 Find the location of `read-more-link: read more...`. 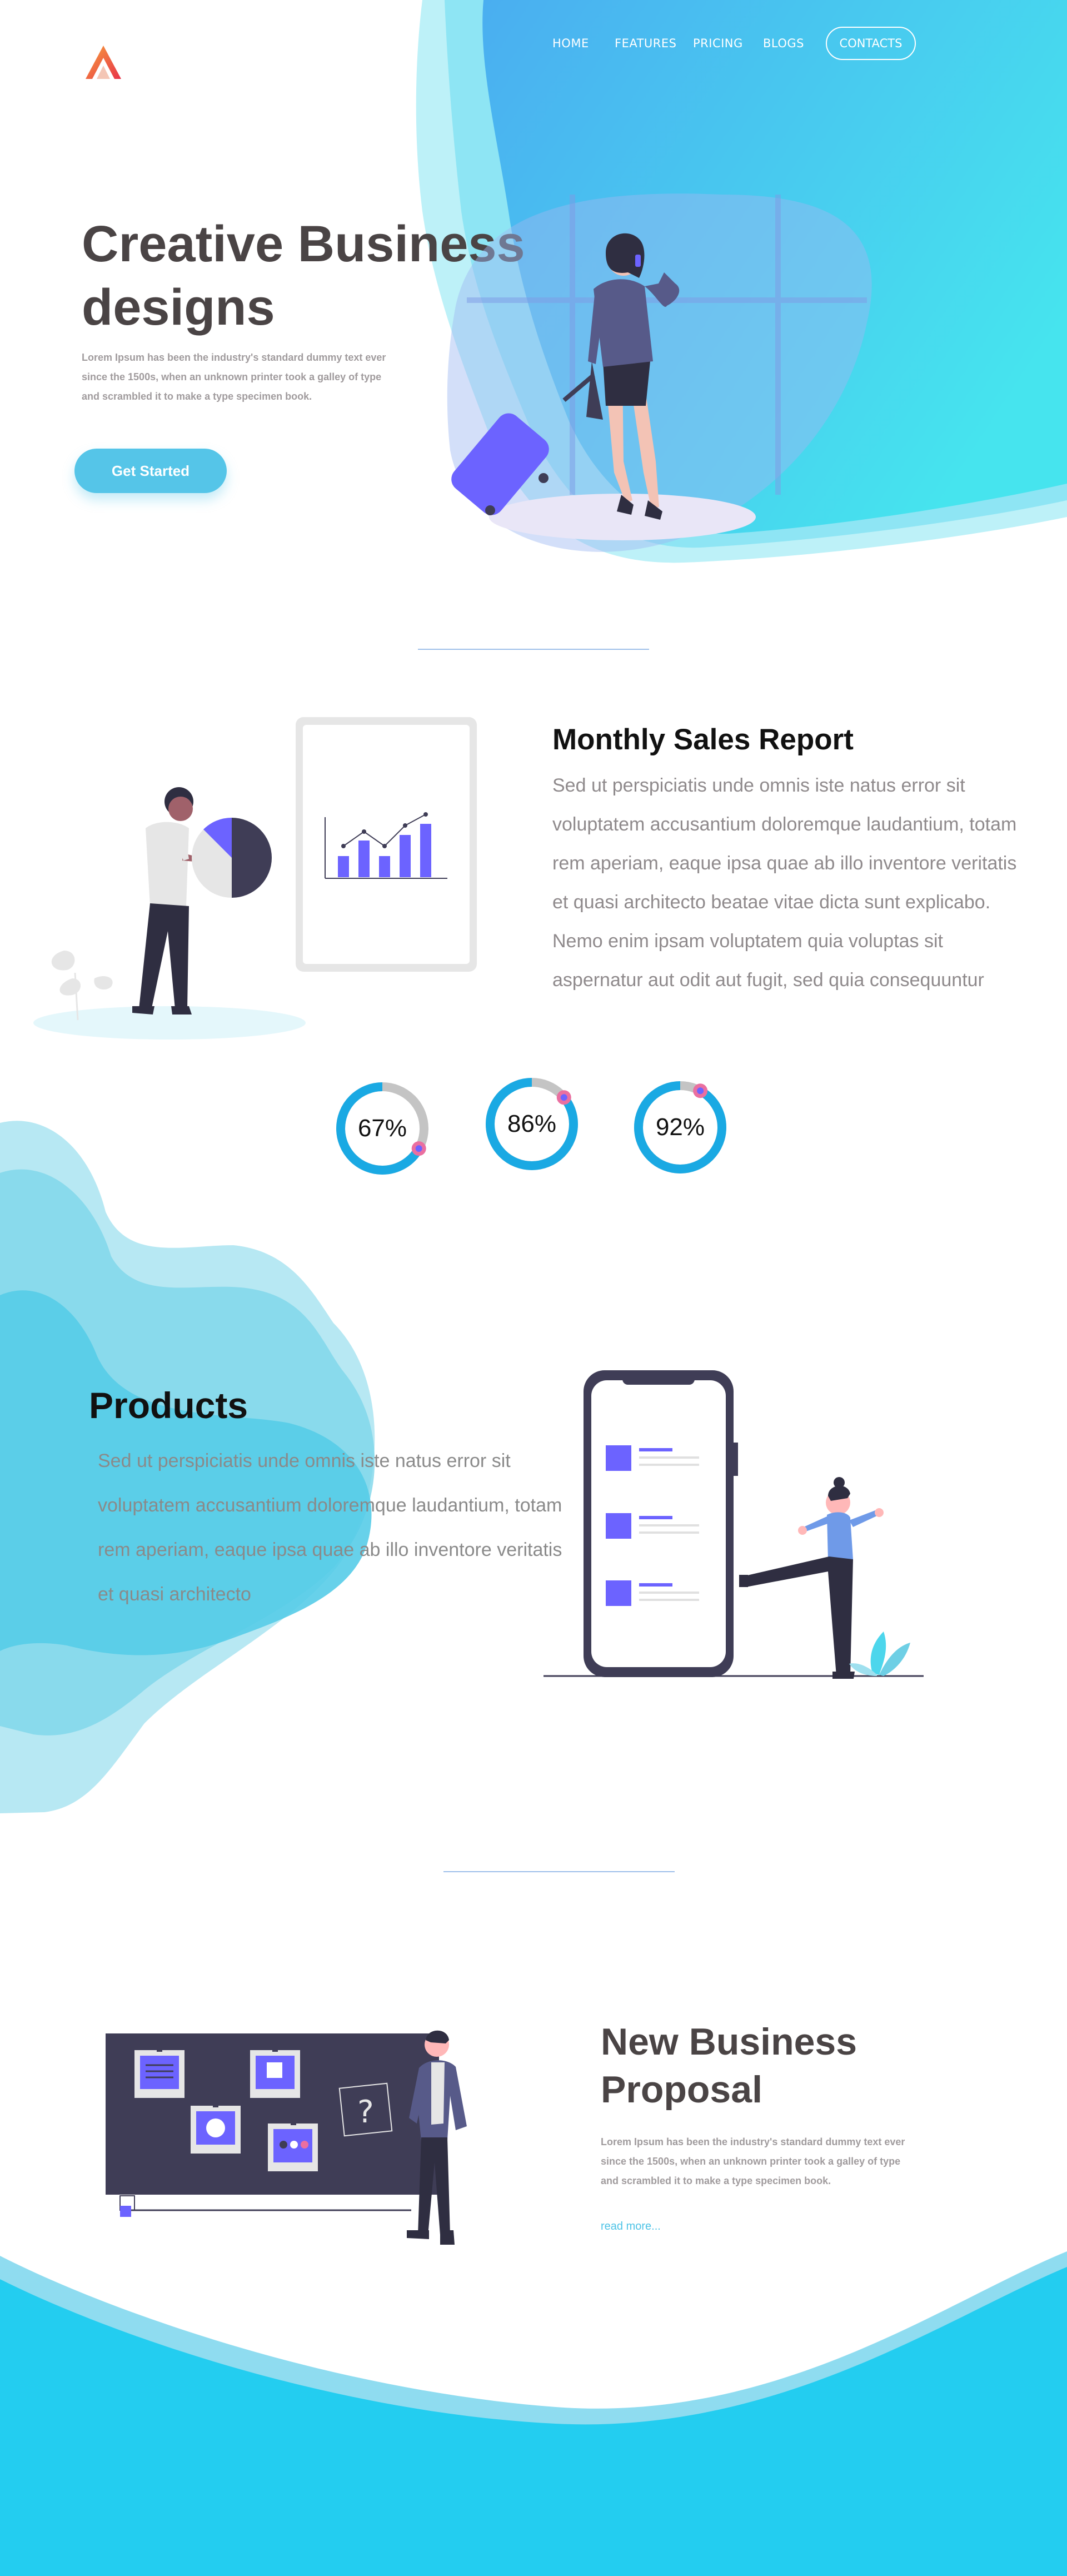

read-more-link: read more... is located at coordinates (631, 2226).